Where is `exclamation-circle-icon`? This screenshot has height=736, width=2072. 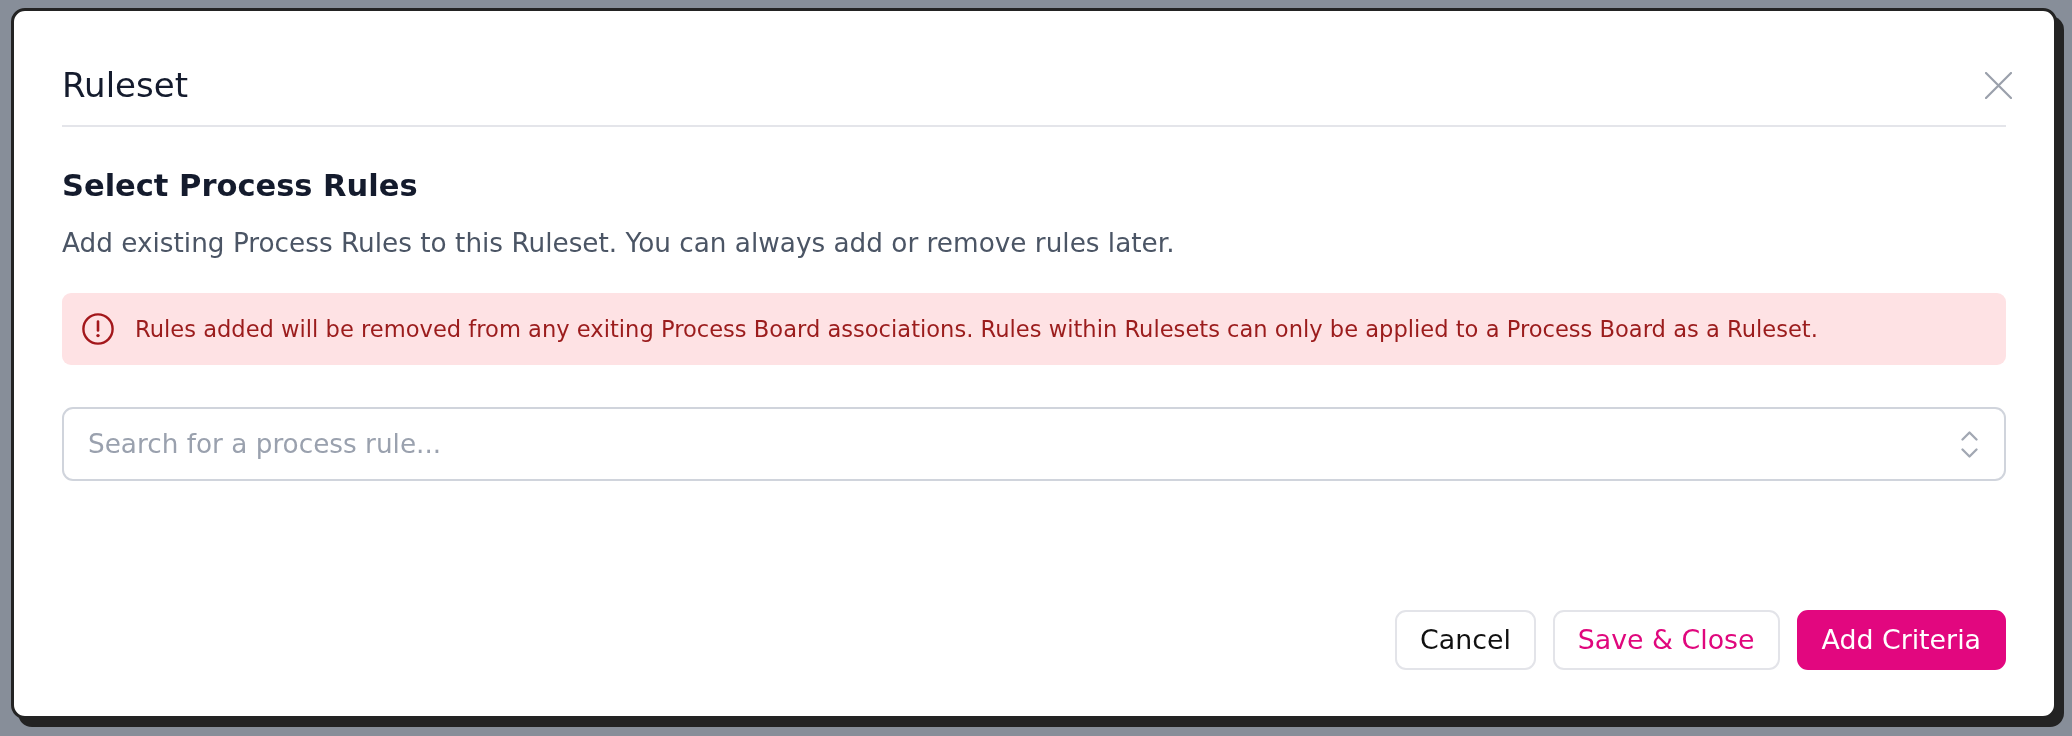
exclamation-circle-icon is located at coordinates (98, 329).